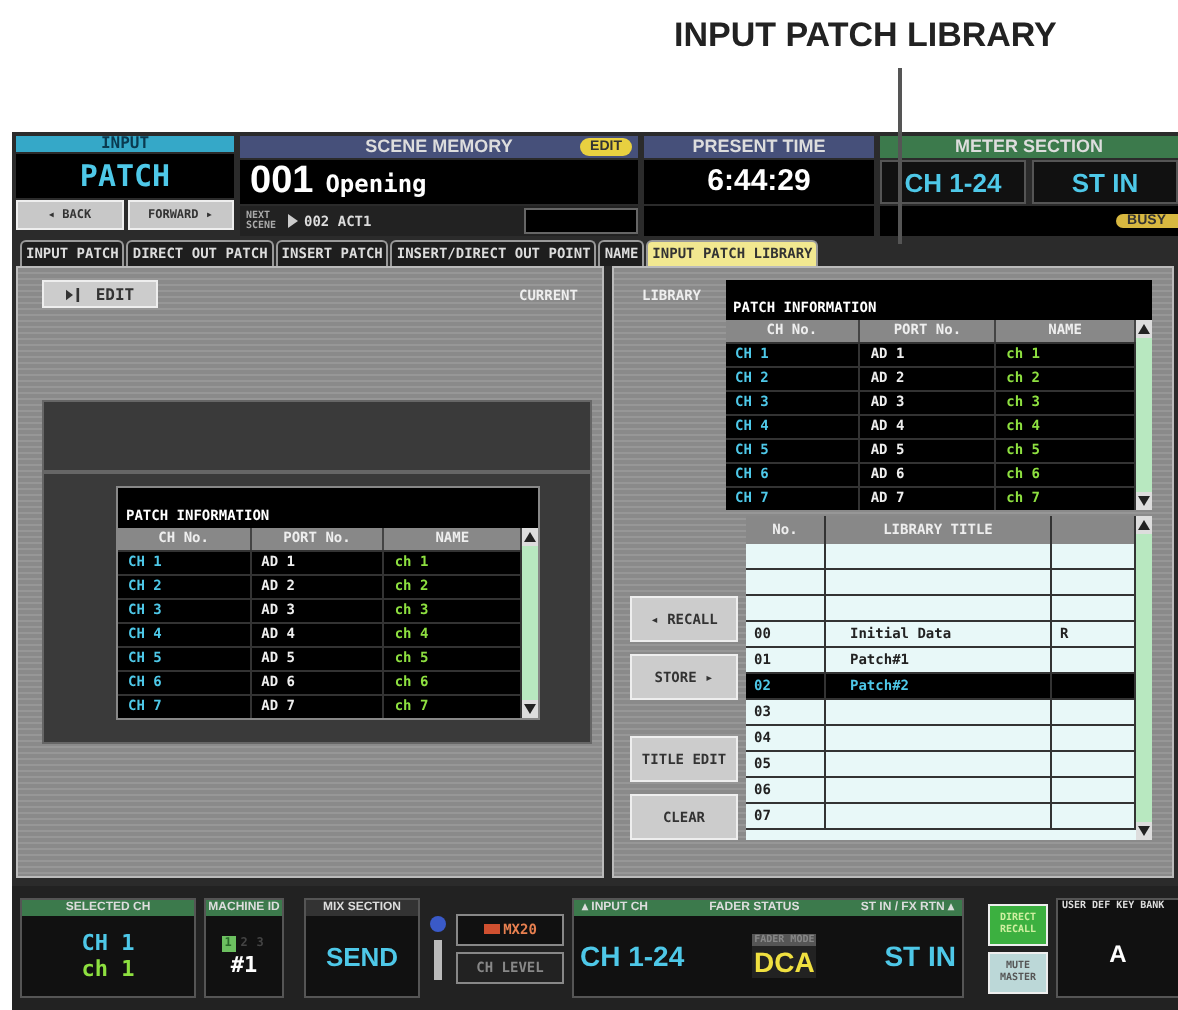 This screenshot has height=1010, width=1178. Describe the element at coordinates (581, 221) in the screenshot. I see `next-scene-indicator` at that location.